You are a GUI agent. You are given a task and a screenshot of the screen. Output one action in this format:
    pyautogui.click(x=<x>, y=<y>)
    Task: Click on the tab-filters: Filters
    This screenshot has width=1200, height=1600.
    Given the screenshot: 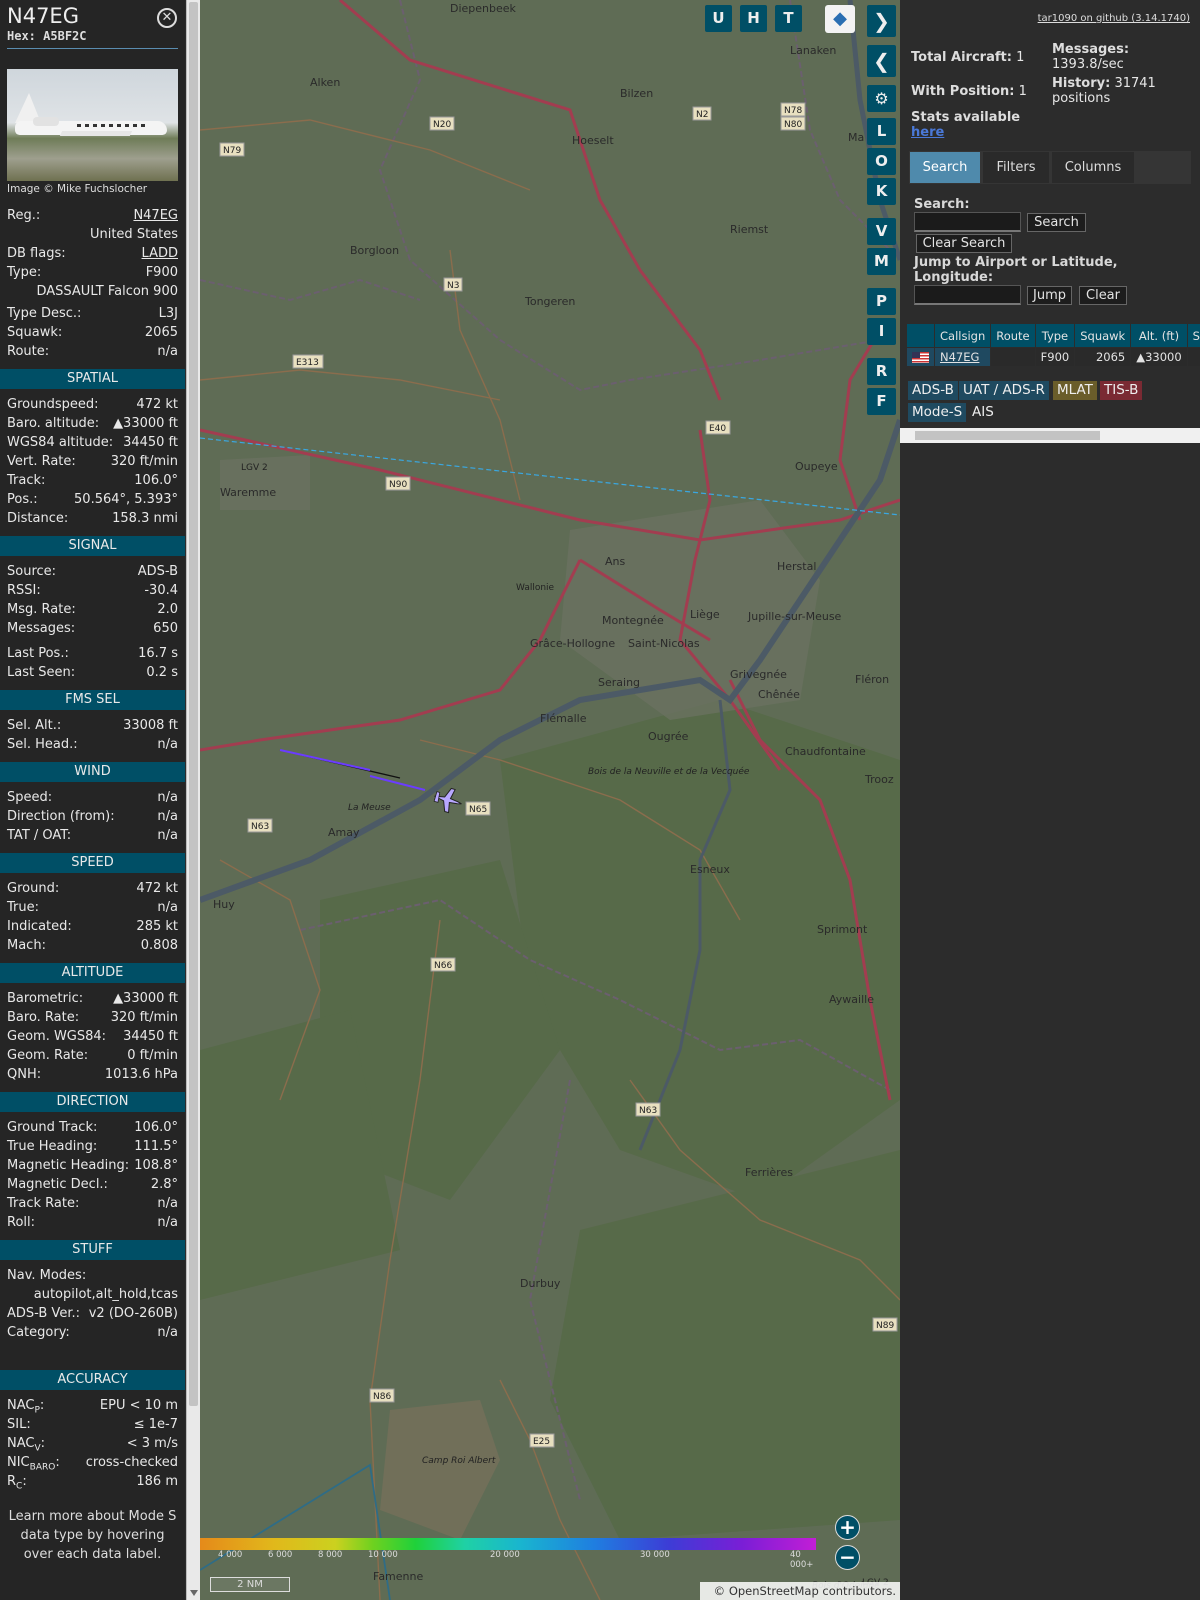 What is the action you would take?
    pyautogui.click(x=1016, y=167)
    